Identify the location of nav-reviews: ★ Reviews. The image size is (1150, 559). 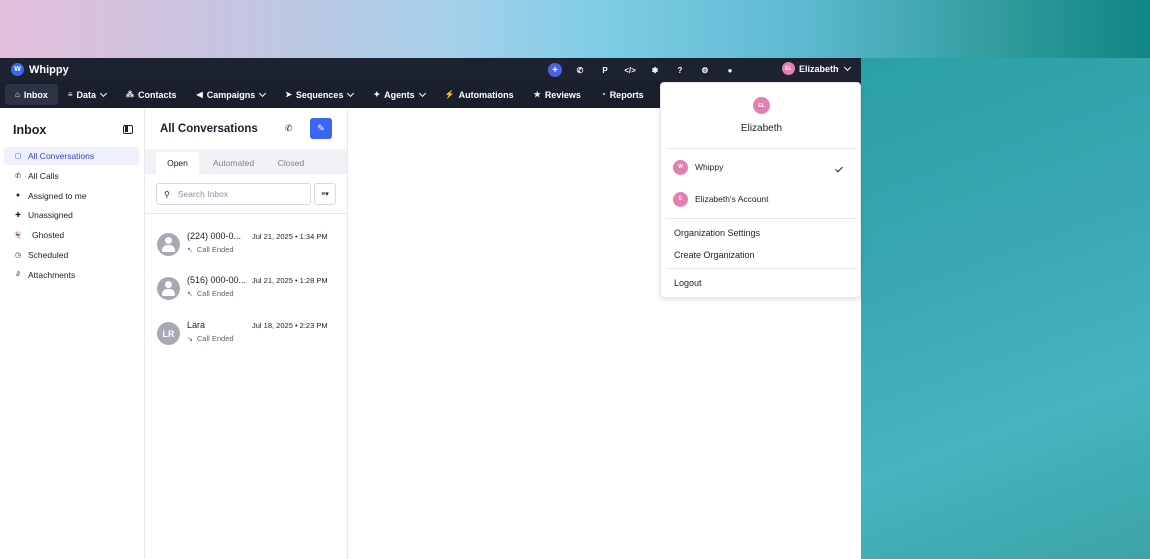
(557, 94).